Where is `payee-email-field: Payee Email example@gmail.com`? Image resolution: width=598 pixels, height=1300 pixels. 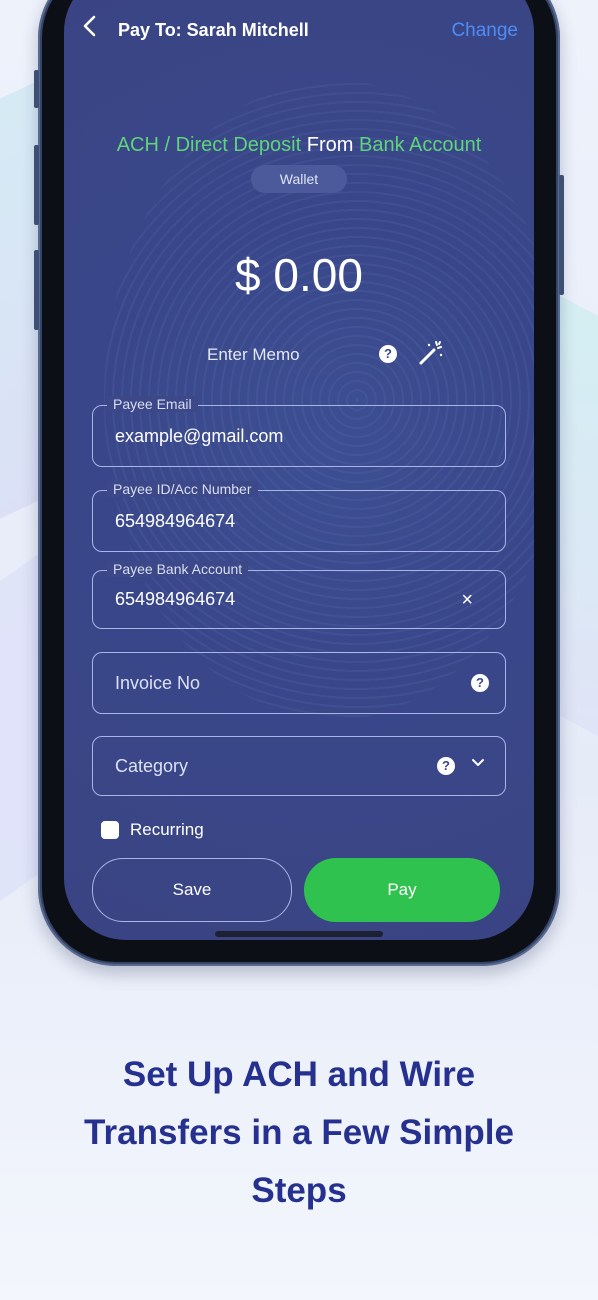
payee-email-field: Payee Email example@gmail.com is located at coordinates (299, 431).